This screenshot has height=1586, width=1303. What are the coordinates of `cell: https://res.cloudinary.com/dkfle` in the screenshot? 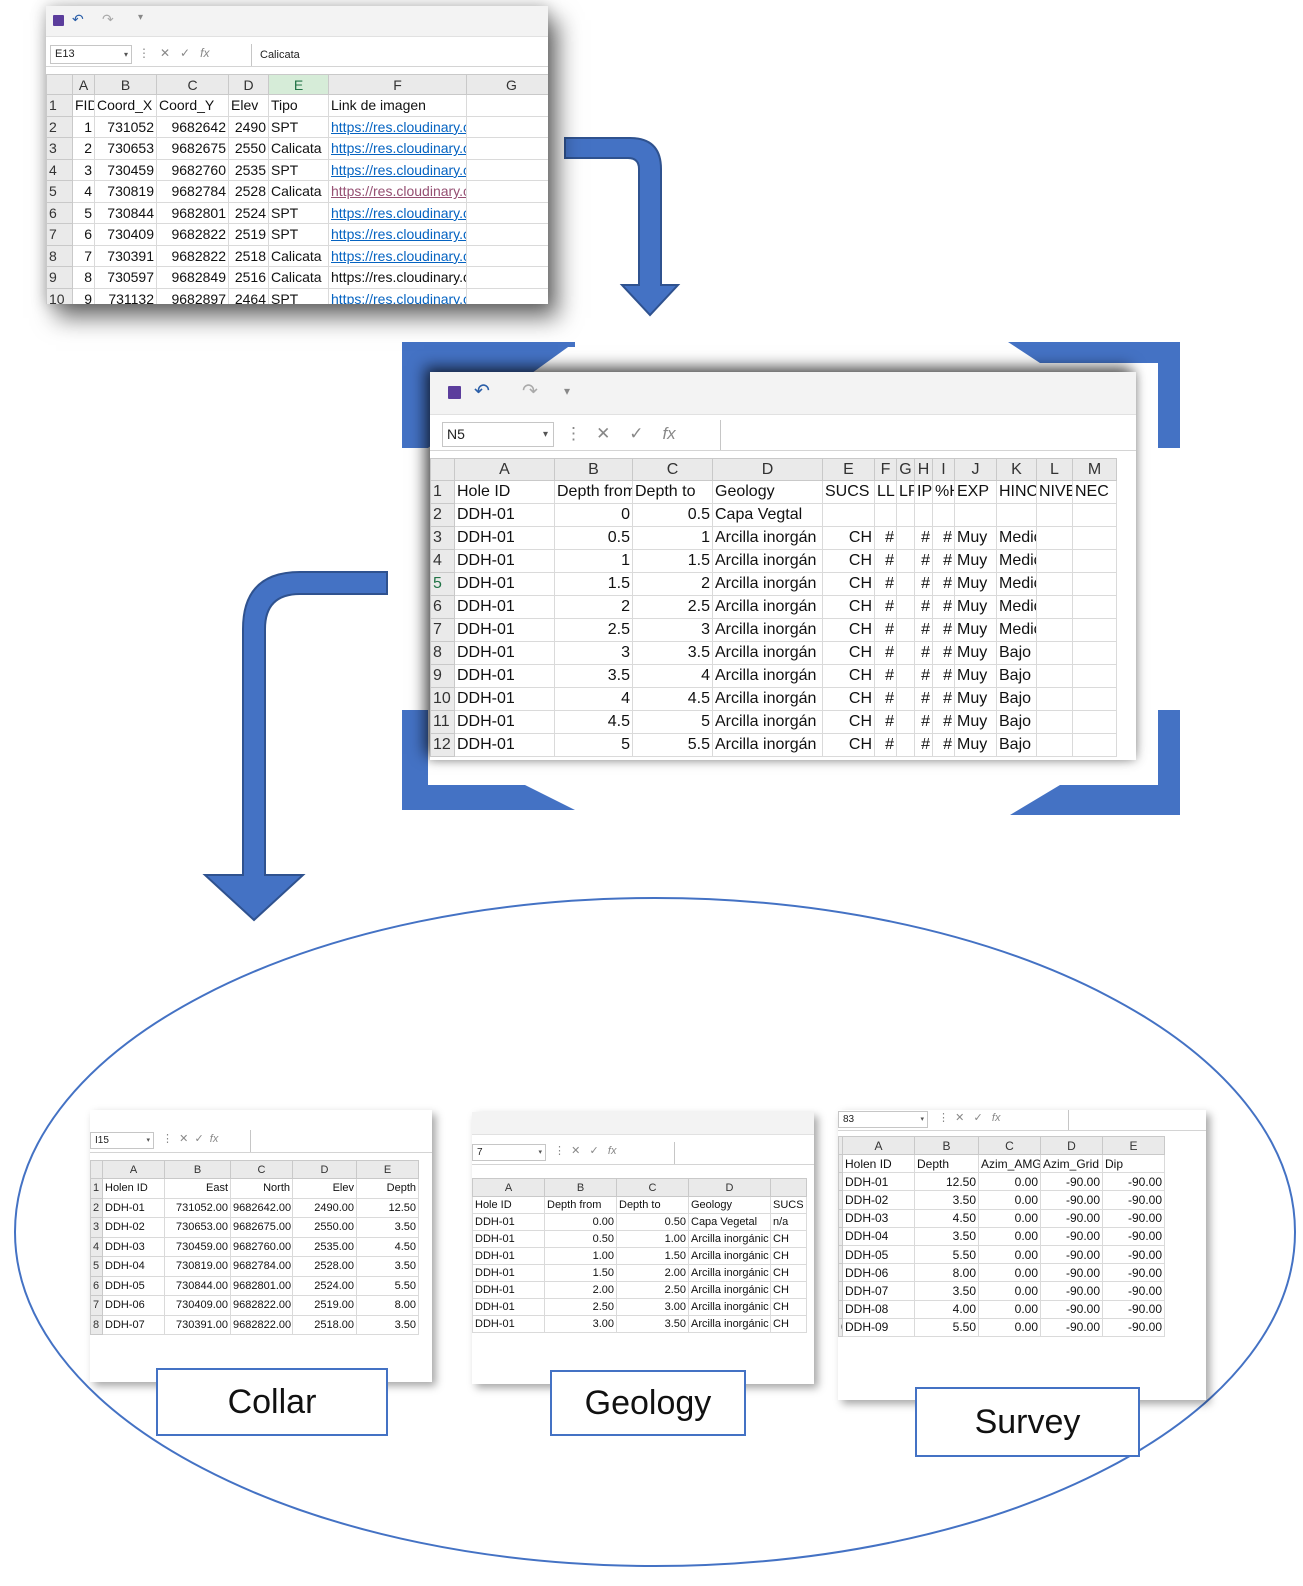 It's located at (397, 212).